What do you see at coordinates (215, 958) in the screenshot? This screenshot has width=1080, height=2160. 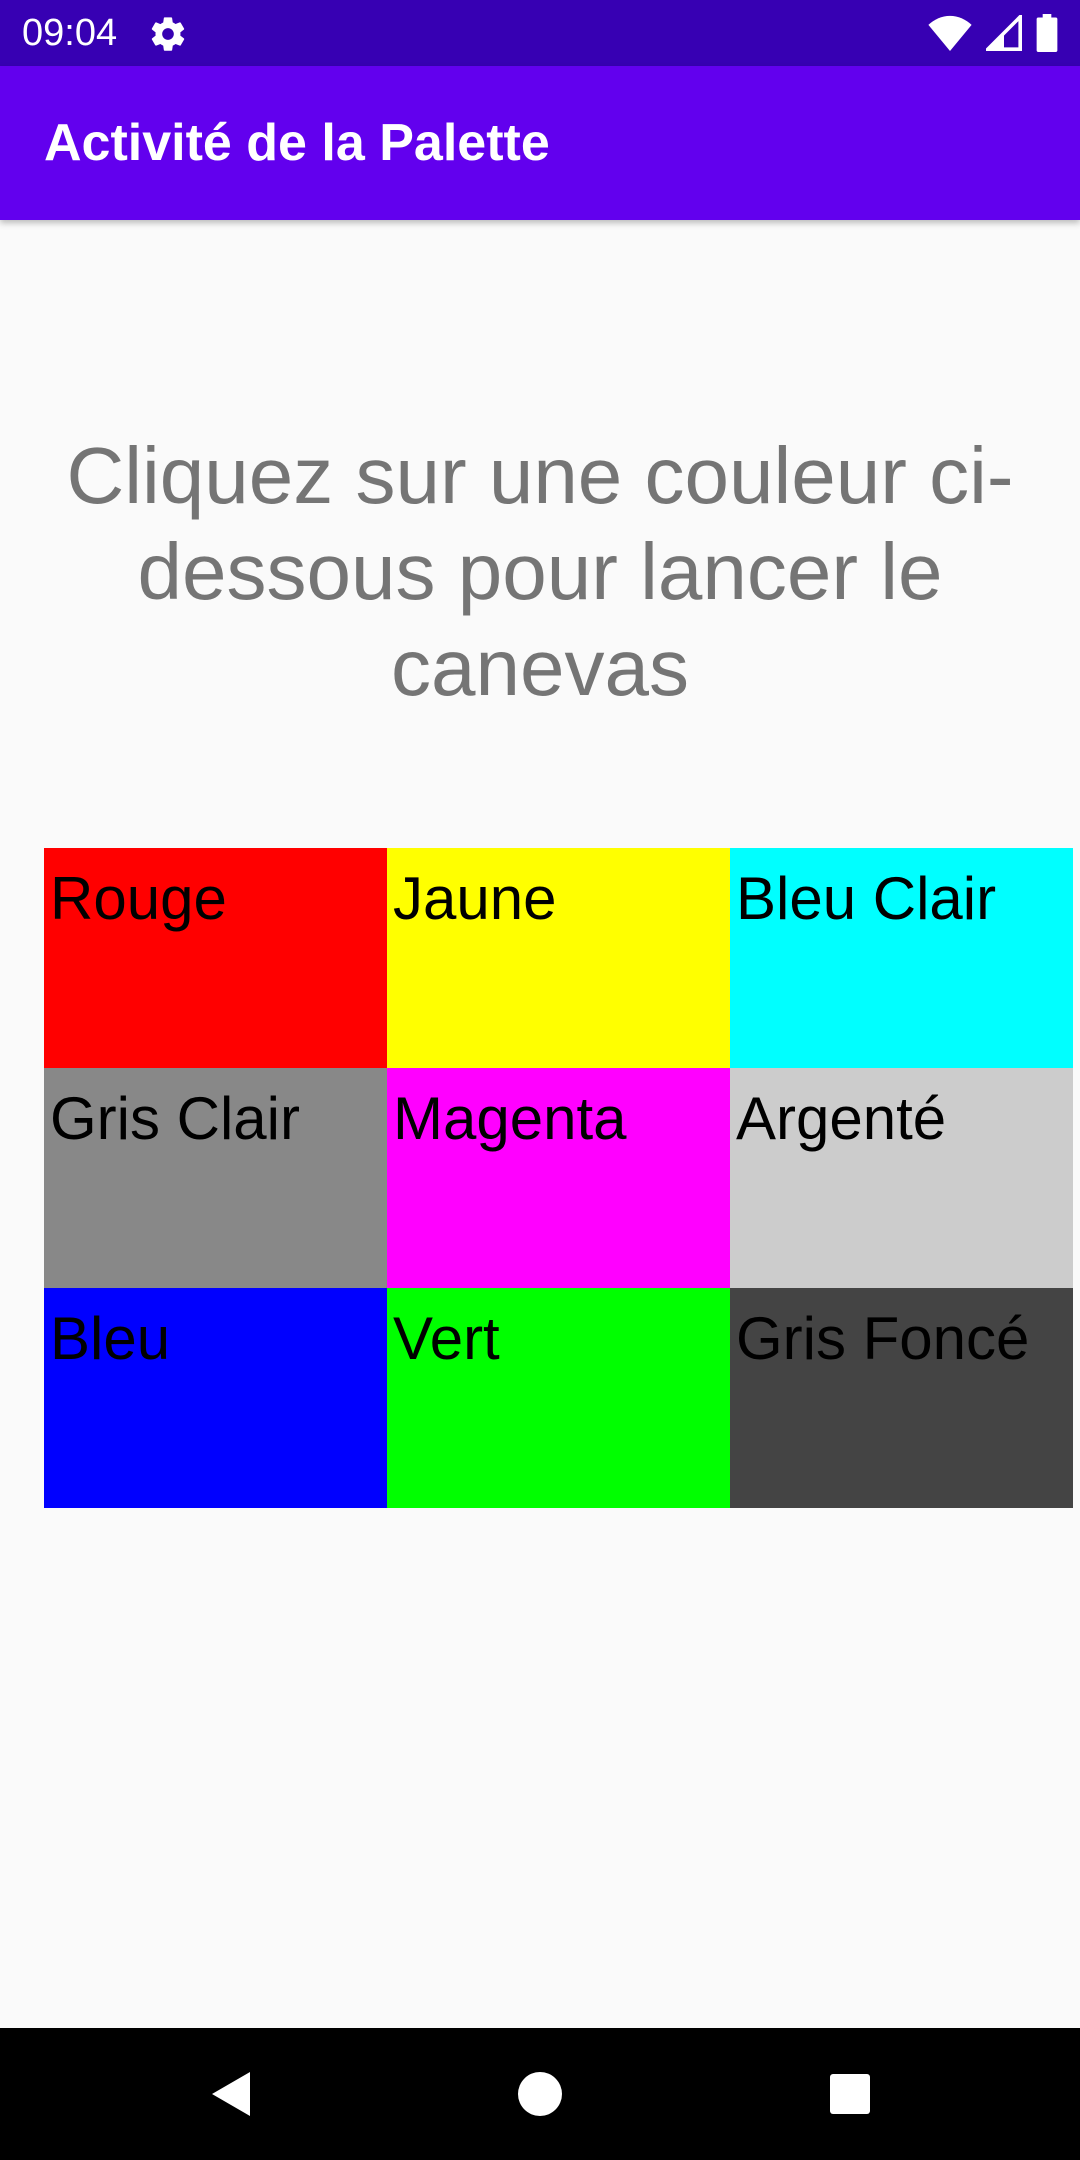 I see `color-swatch-rouge: Rouge` at bounding box center [215, 958].